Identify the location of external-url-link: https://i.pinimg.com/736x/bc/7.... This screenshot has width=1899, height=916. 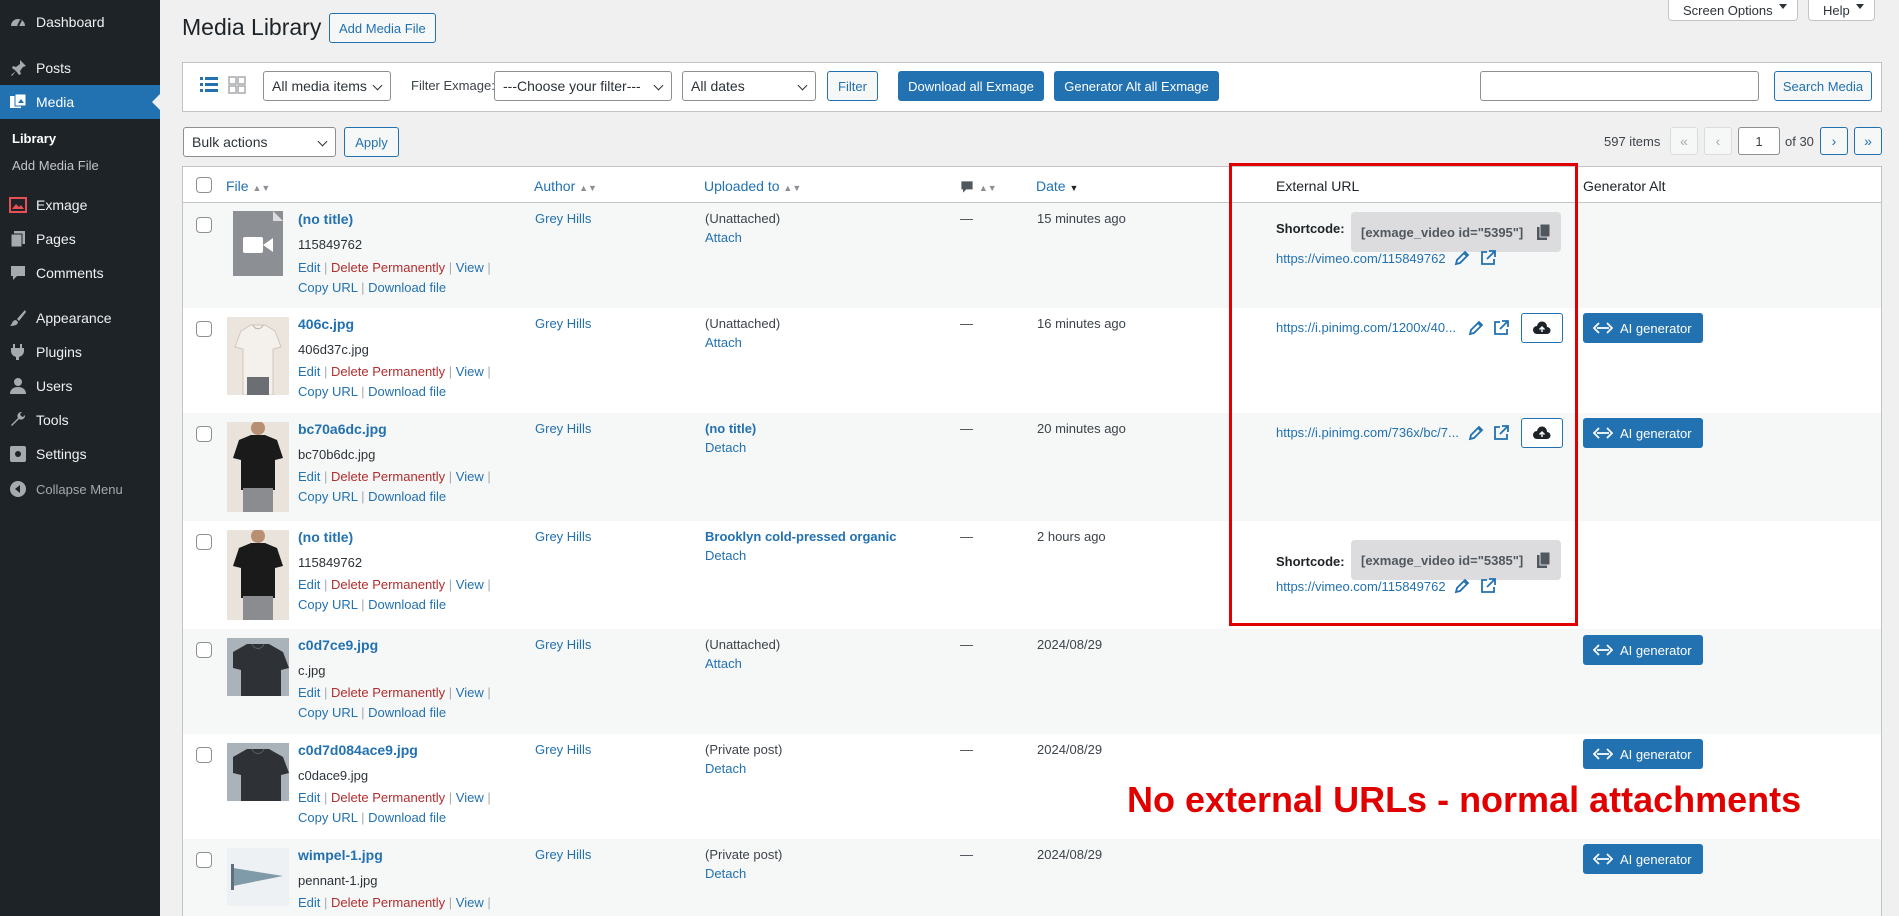
(1367, 432).